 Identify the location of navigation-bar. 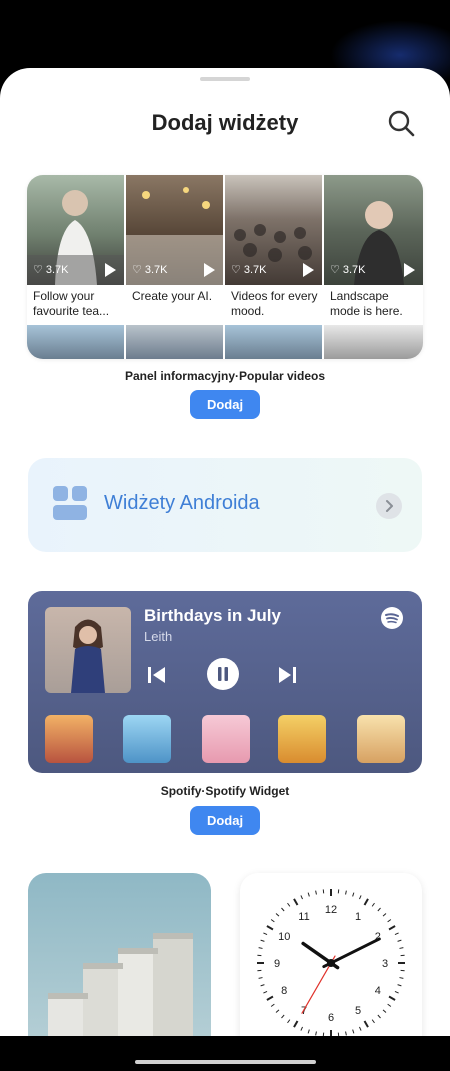
(225, 1053).